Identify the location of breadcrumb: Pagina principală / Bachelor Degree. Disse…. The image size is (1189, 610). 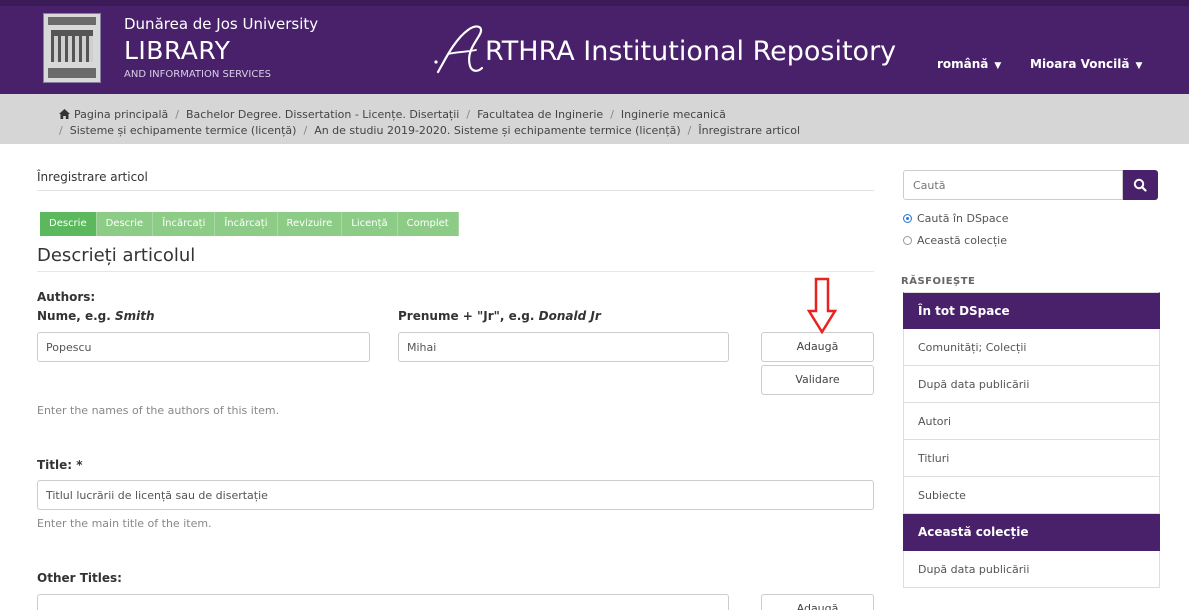
(594, 119).